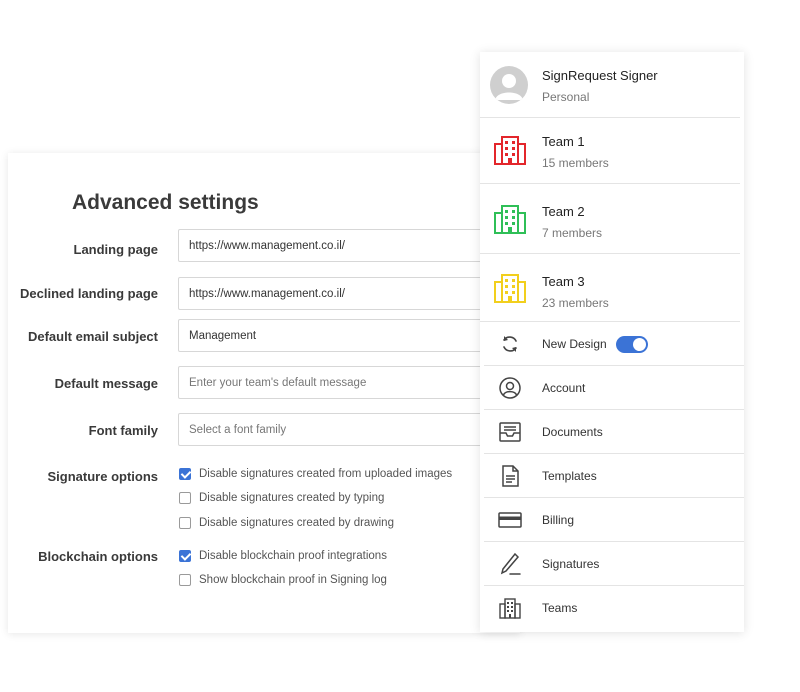 The width and height of the screenshot is (800, 692). What do you see at coordinates (98, 556) in the screenshot?
I see `blockchain-options-label: Blockchain options` at bounding box center [98, 556].